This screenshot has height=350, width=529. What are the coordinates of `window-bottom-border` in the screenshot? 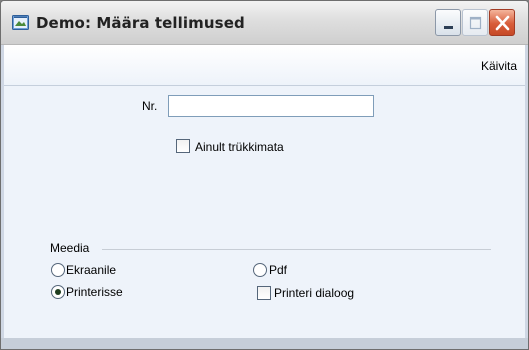 It's located at (264, 343).